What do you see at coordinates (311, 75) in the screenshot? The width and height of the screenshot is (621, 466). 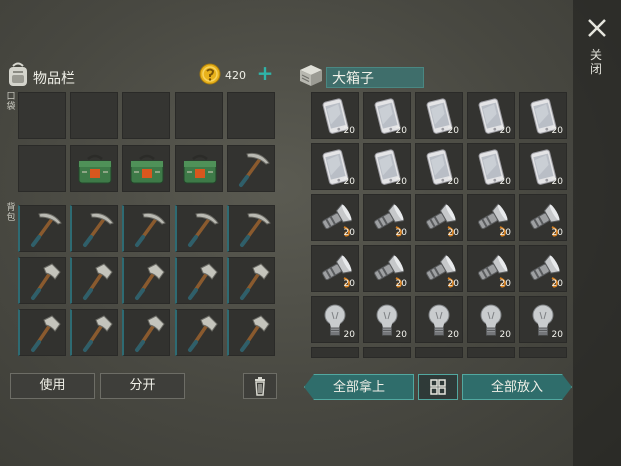 I see `chest-icon` at bounding box center [311, 75].